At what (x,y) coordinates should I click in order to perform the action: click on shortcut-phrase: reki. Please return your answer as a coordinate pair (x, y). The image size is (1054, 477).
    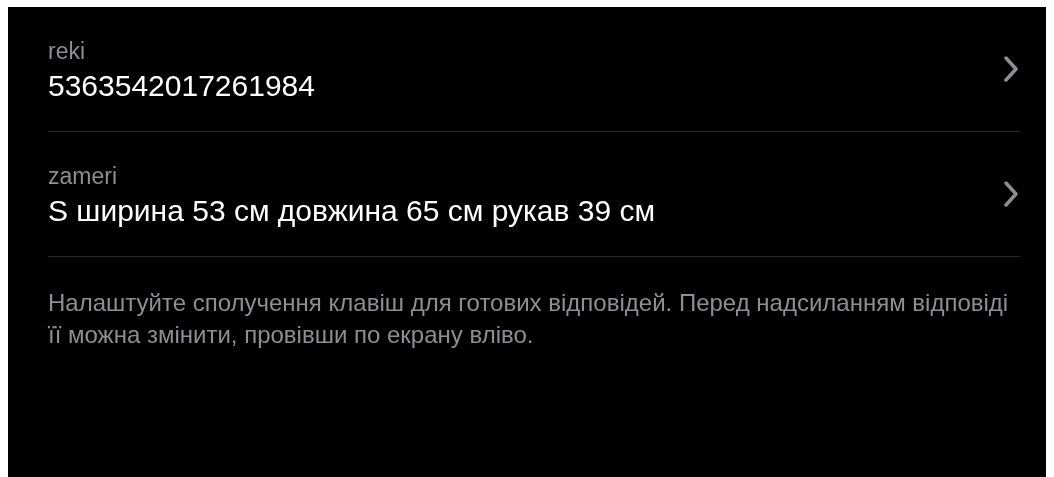
    Looking at the image, I should click on (67, 51).